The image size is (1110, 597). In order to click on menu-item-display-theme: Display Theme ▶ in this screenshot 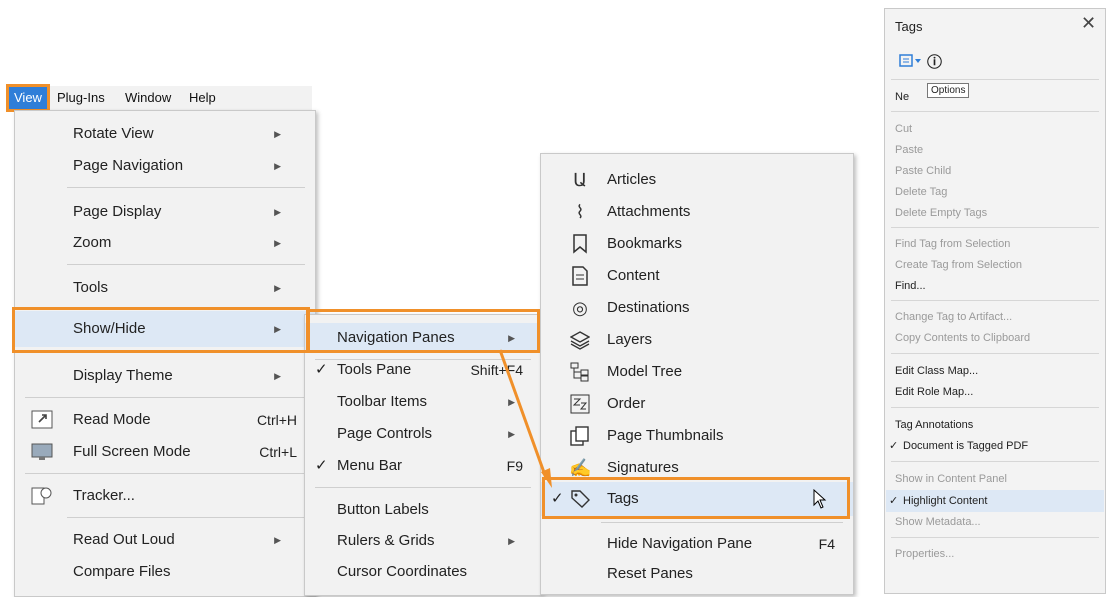, I will do `click(165, 376)`.